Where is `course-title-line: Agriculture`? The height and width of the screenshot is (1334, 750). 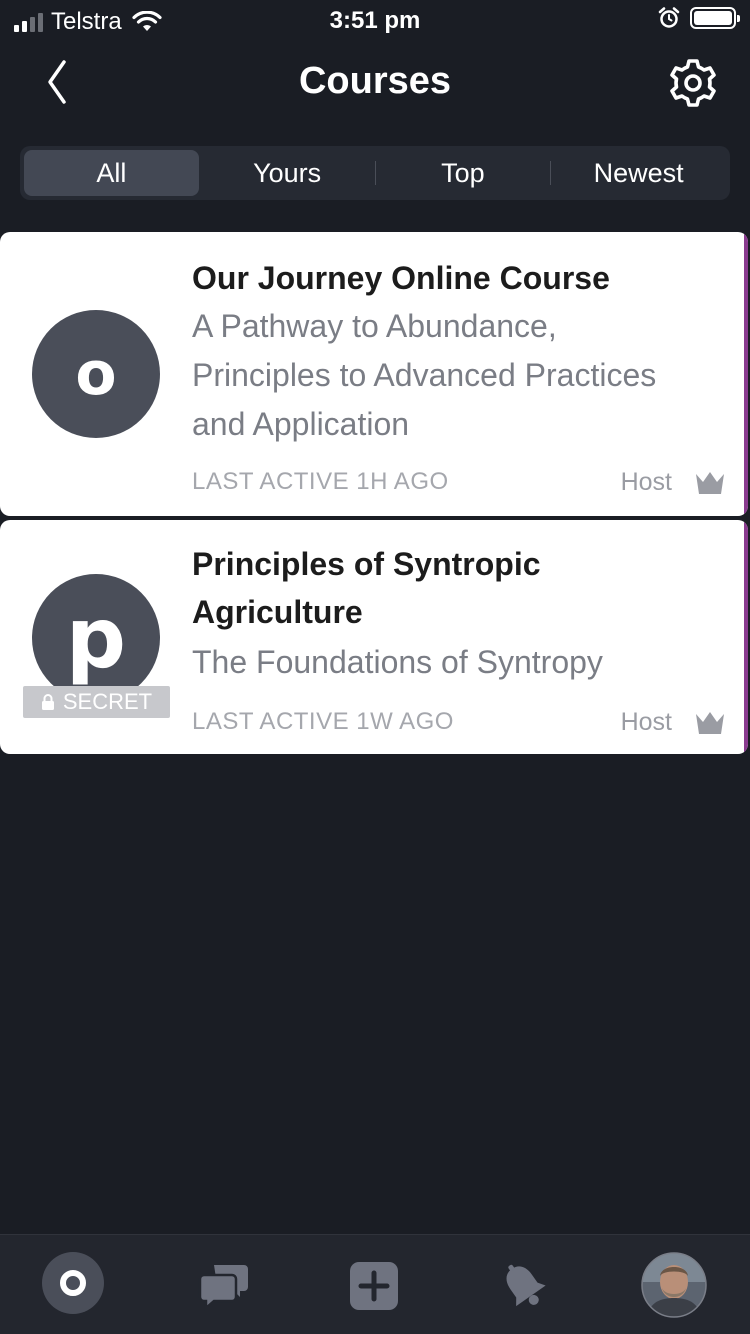 course-title-line: Agriculture is located at coordinates (277, 612).